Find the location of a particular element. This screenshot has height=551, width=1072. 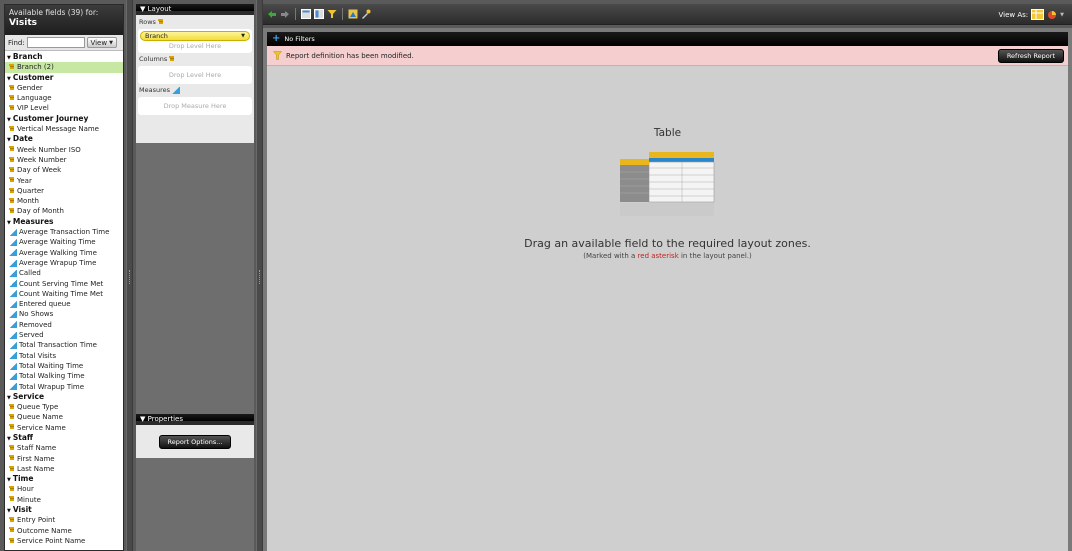

field-item: Removed is located at coordinates (64, 325).